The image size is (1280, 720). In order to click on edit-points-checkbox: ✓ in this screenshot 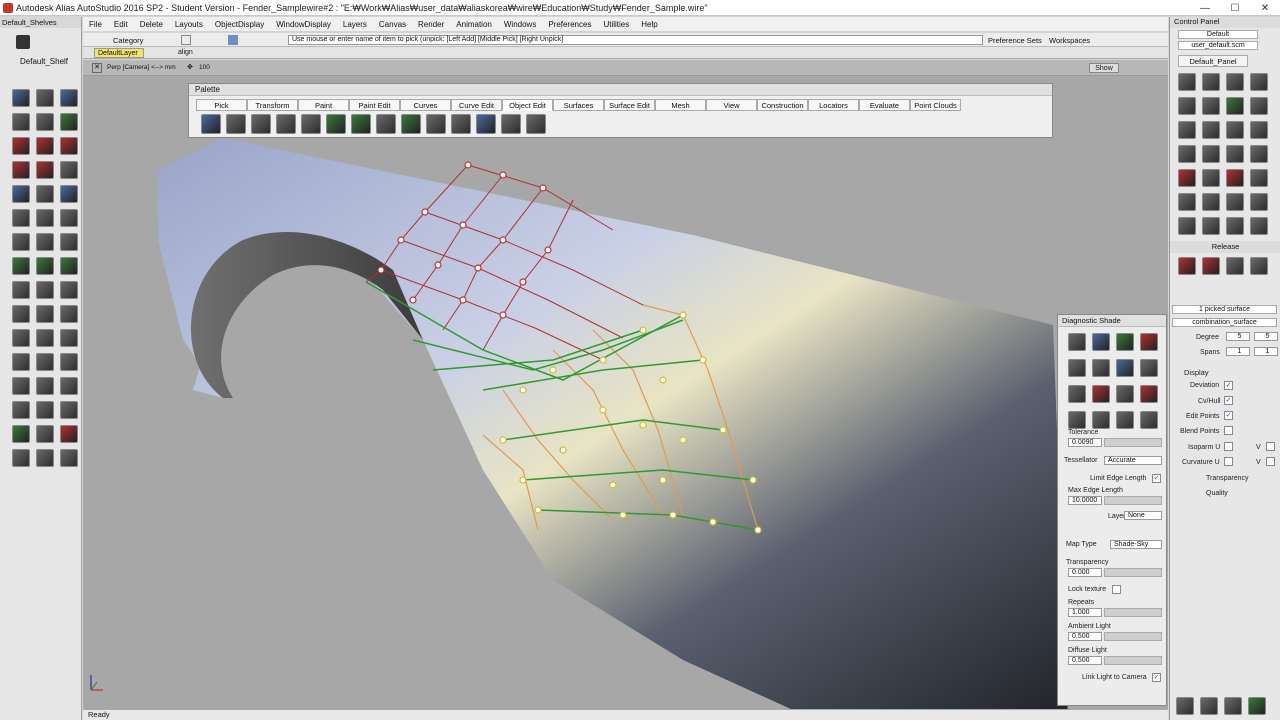, I will do `click(1228, 415)`.